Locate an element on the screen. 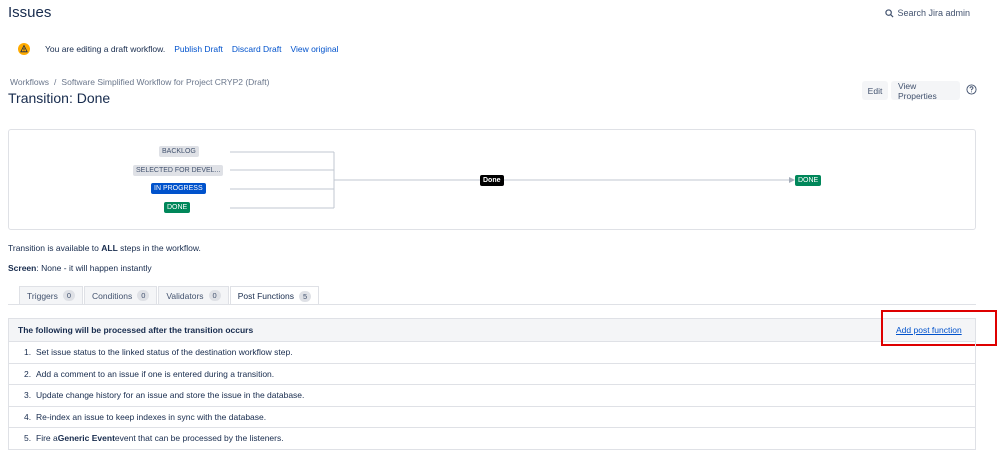  publish-draft-link: Publish Draft is located at coordinates (198, 49).